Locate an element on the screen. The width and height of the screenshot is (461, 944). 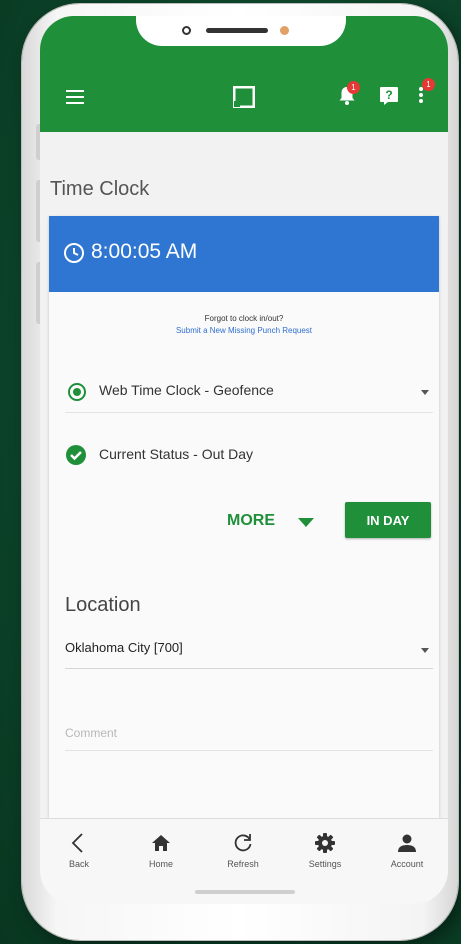
app-logo is located at coordinates (244, 97).